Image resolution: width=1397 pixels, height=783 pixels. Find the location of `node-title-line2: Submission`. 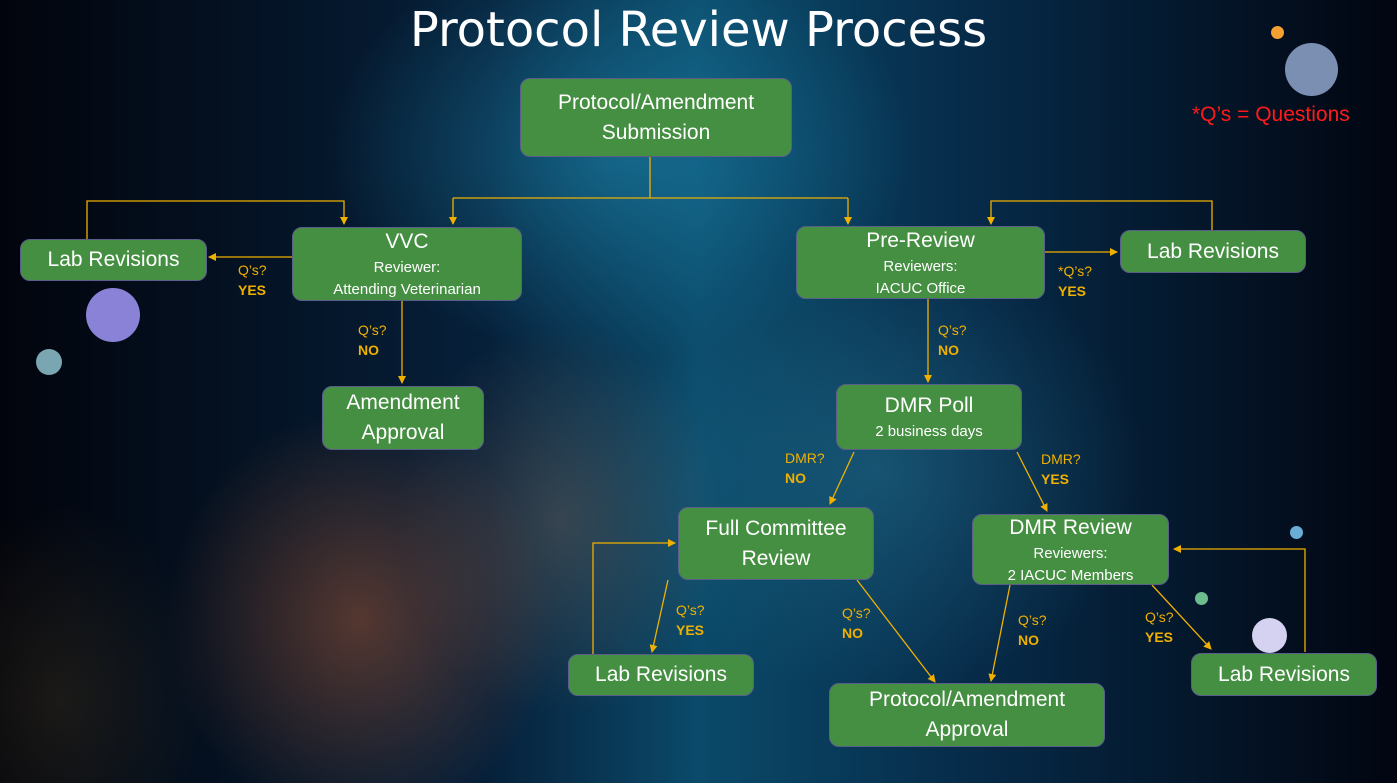

node-title-line2: Submission is located at coordinates (656, 132).